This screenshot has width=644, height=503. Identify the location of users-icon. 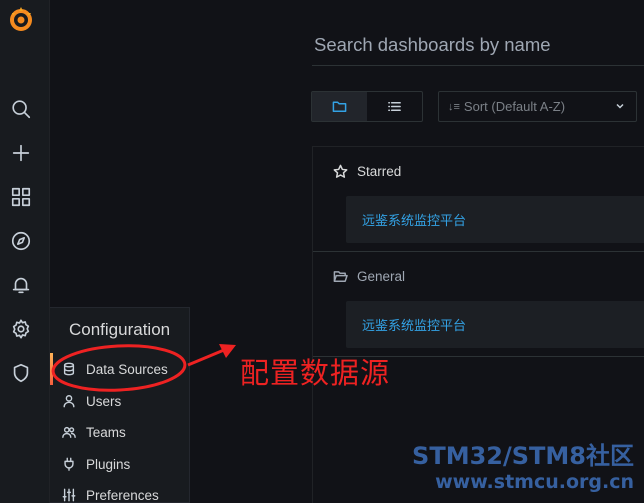
(69, 432).